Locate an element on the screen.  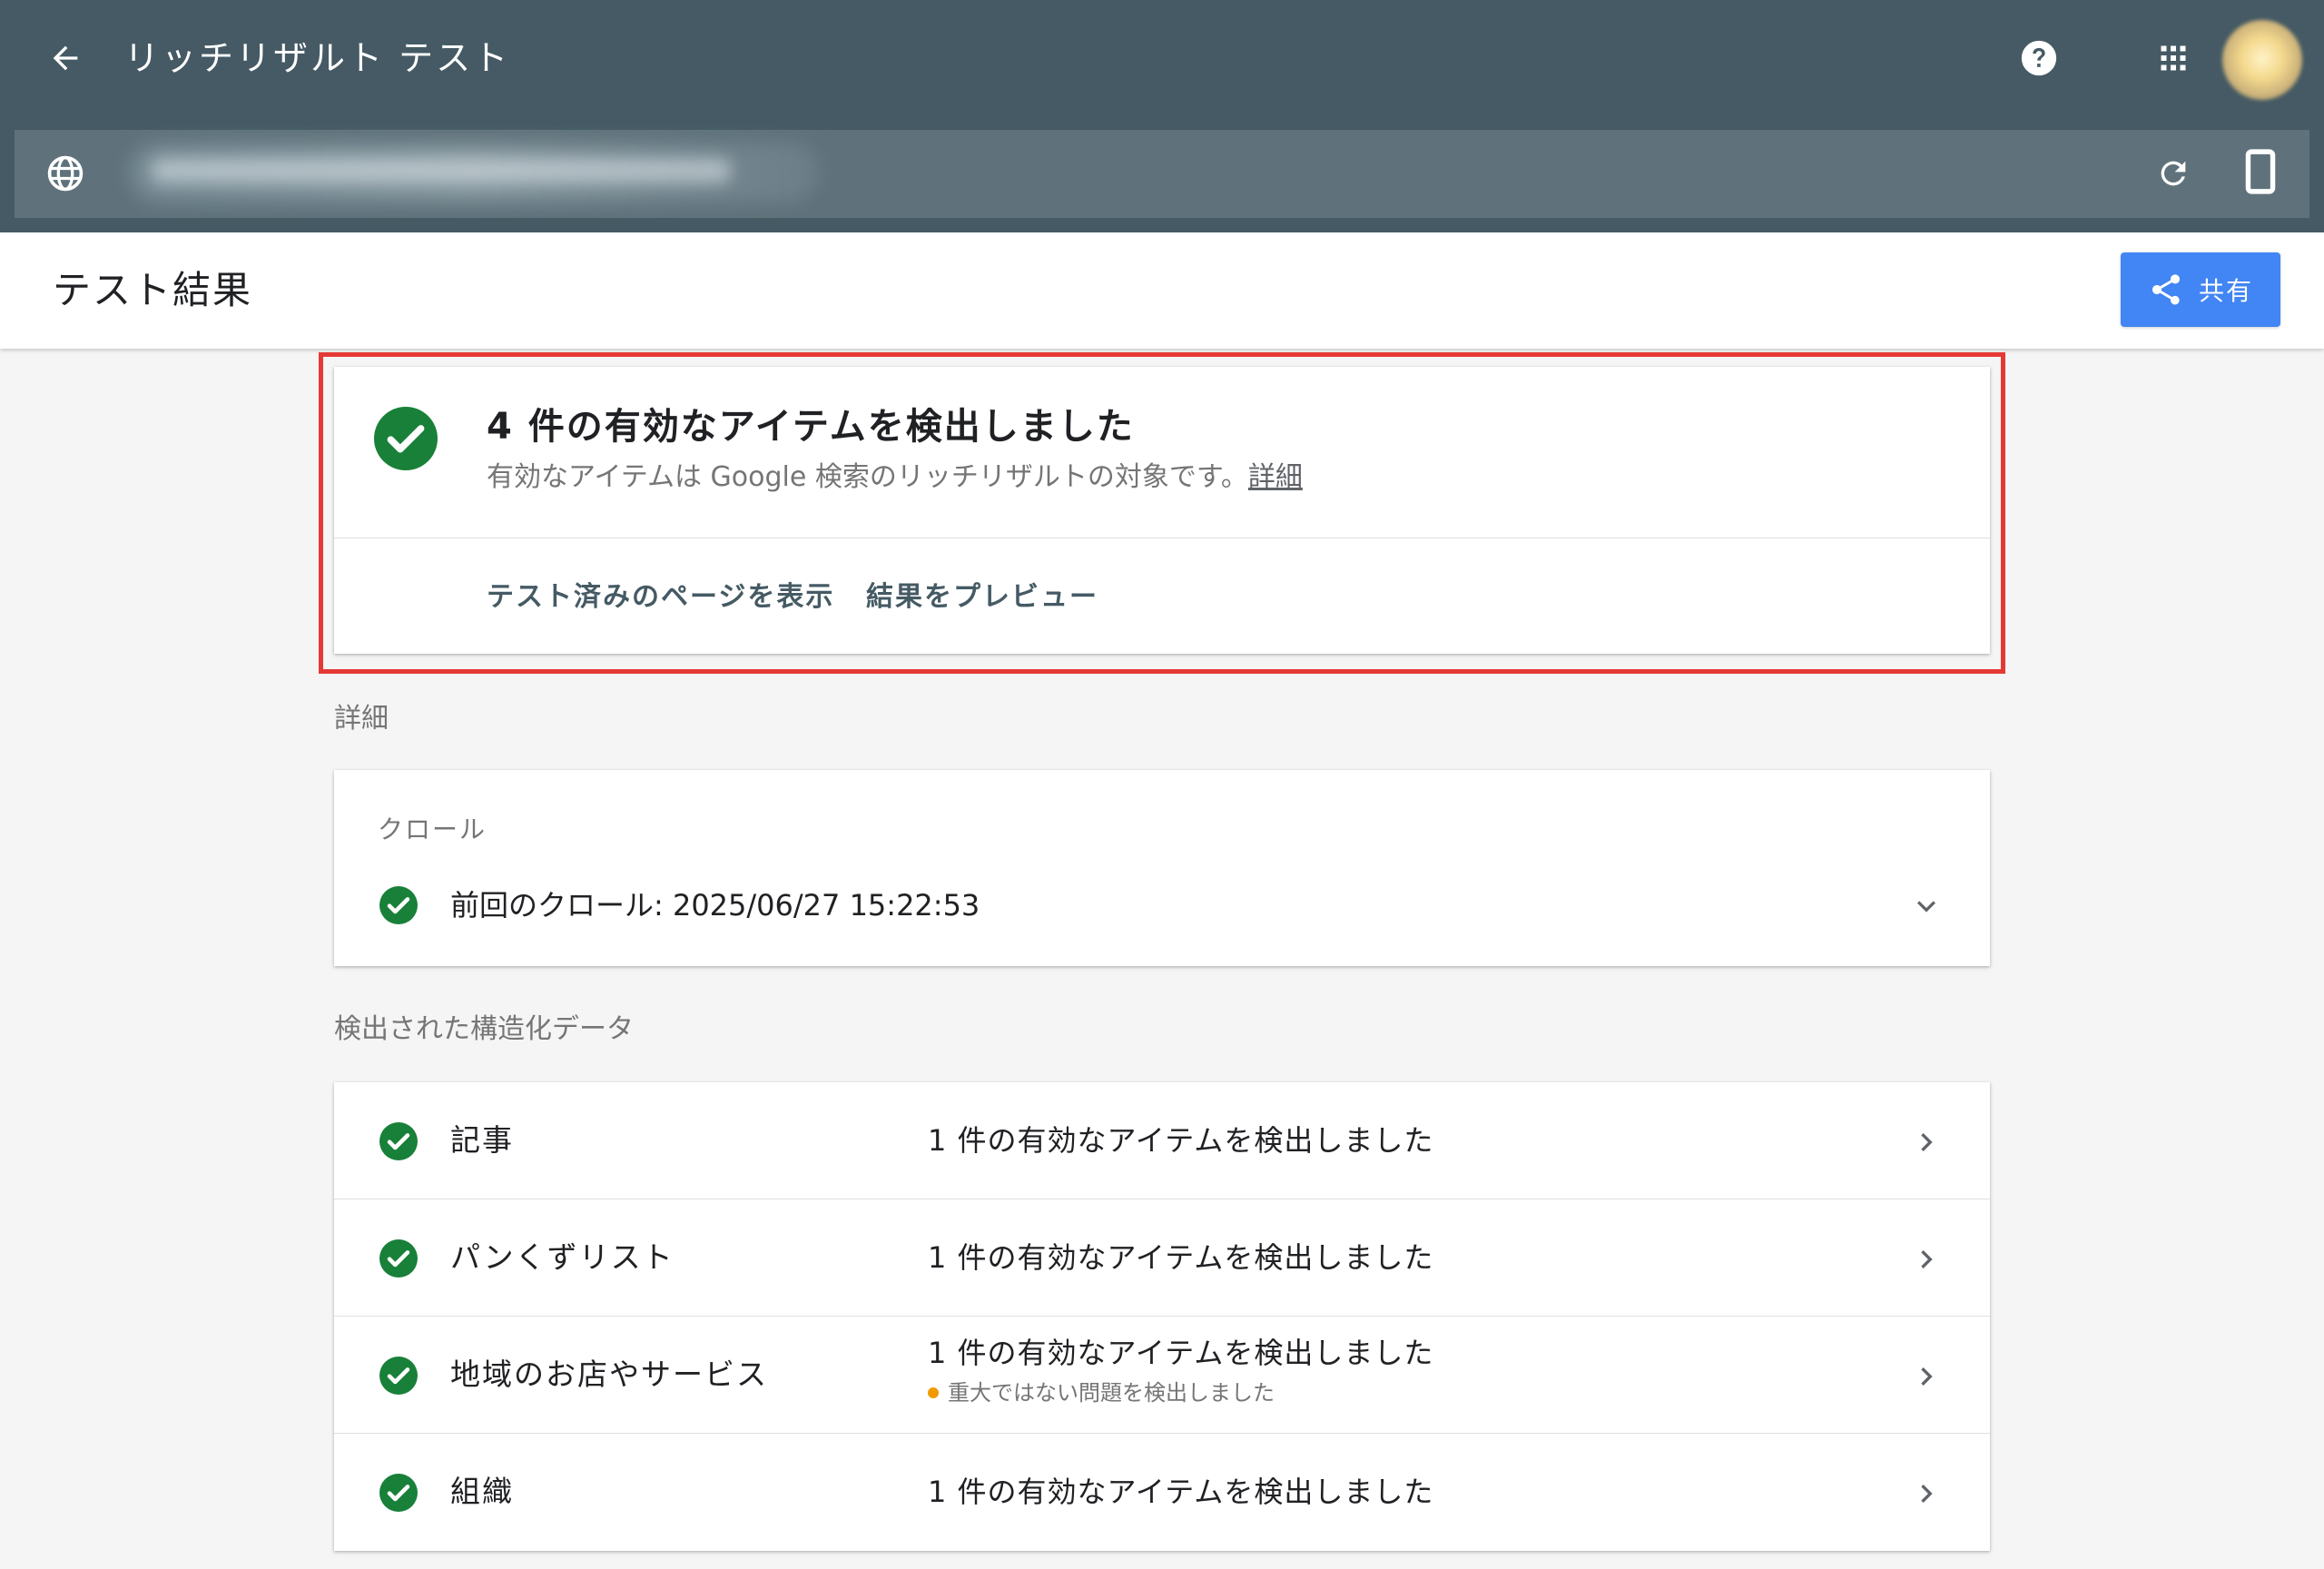
app-bar: リッチリザルト テスト is located at coordinates (1162, 116).